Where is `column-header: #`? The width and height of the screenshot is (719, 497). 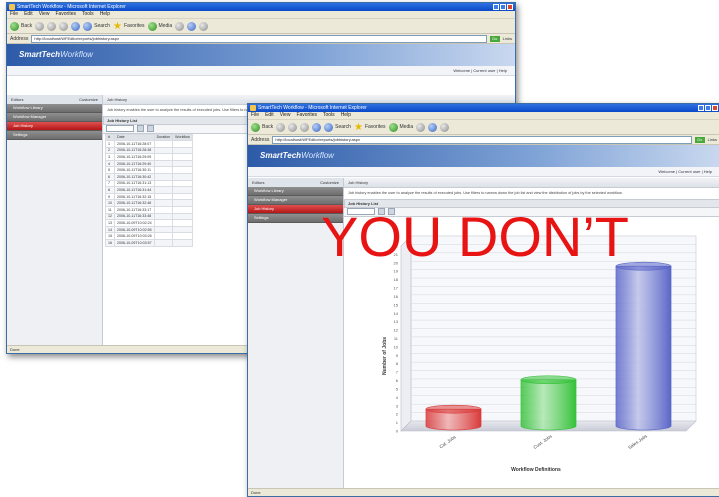 column-header: # is located at coordinates (110, 137).